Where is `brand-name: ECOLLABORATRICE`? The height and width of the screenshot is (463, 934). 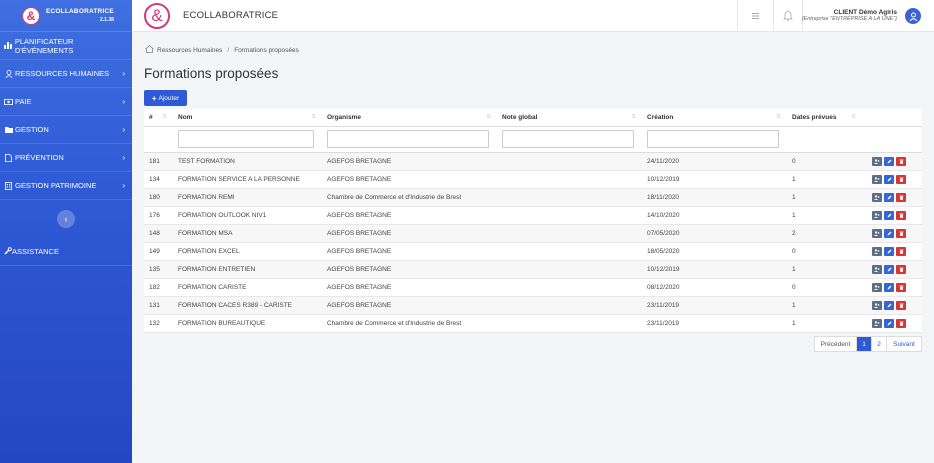 brand-name: ECOLLABORATRICE is located at coordinates (80, 11).